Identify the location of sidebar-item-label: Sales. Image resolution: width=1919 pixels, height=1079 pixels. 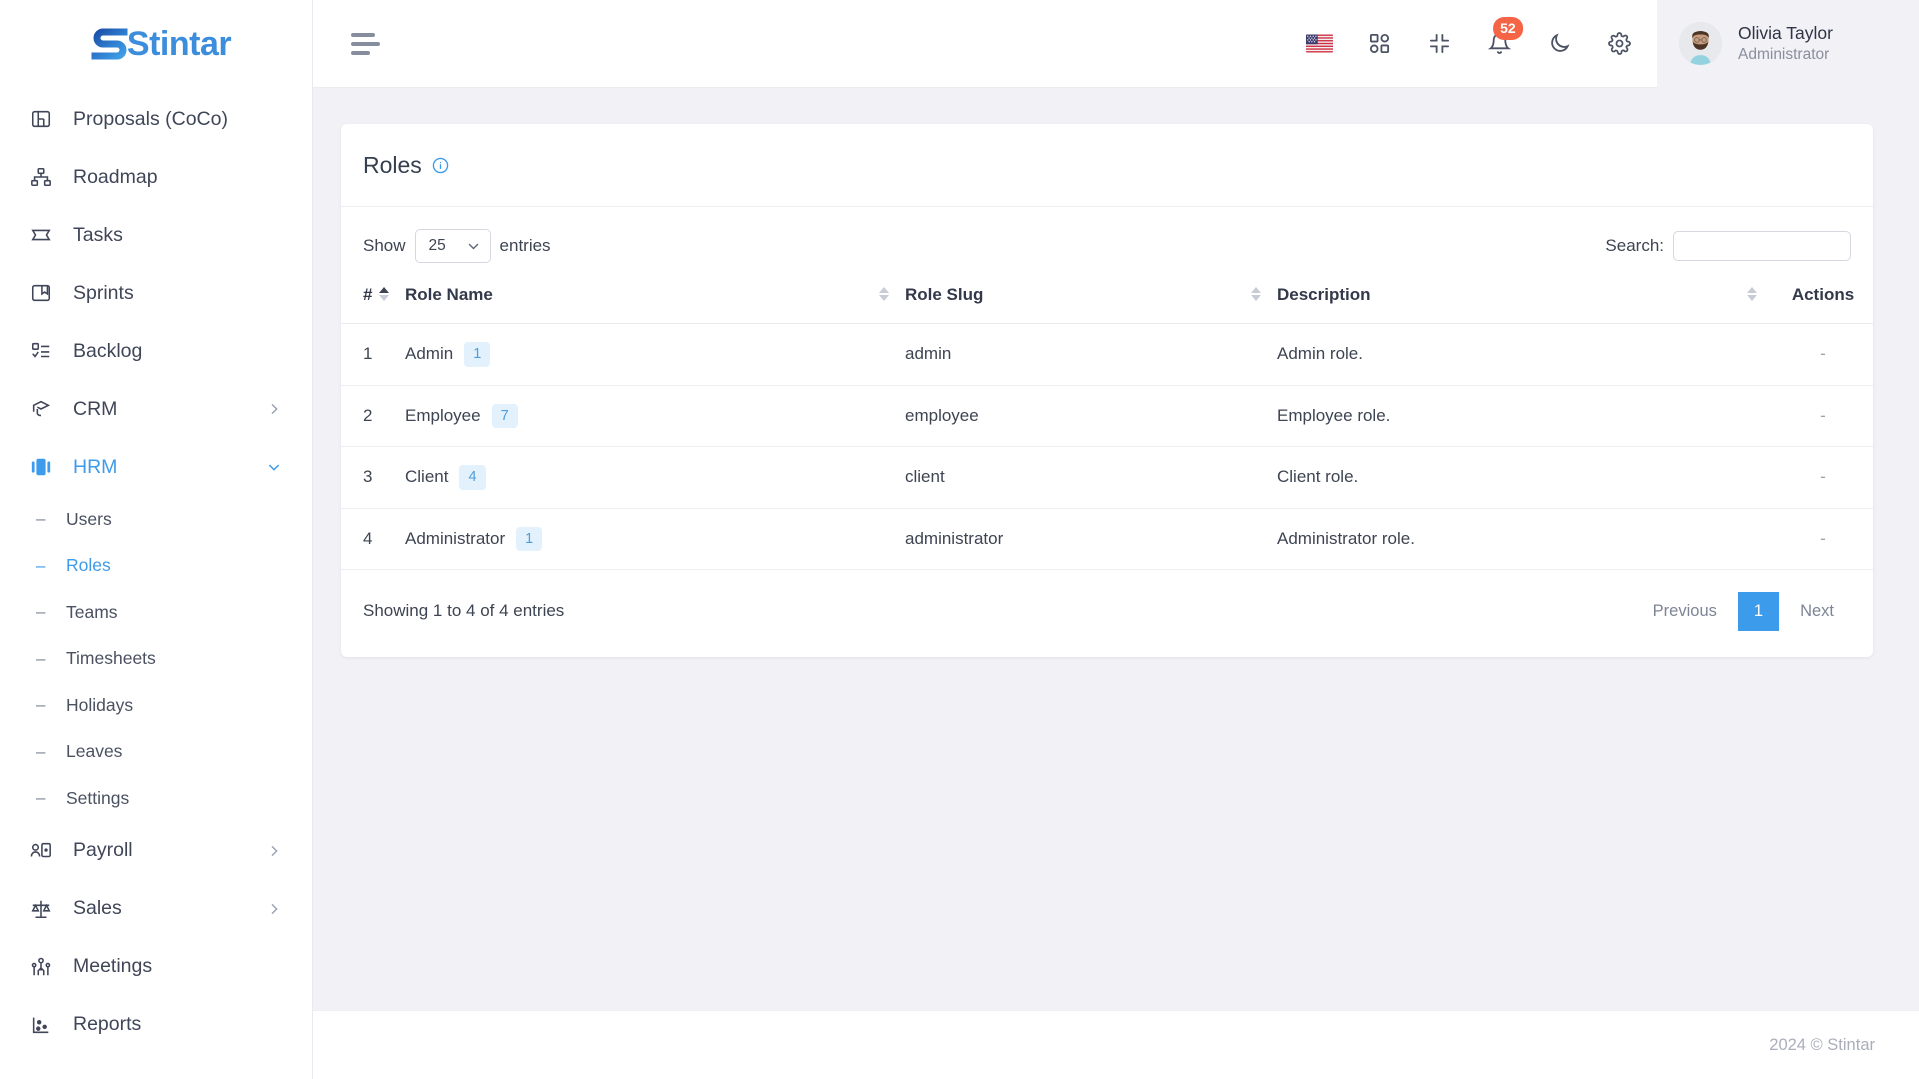
(97, 908).